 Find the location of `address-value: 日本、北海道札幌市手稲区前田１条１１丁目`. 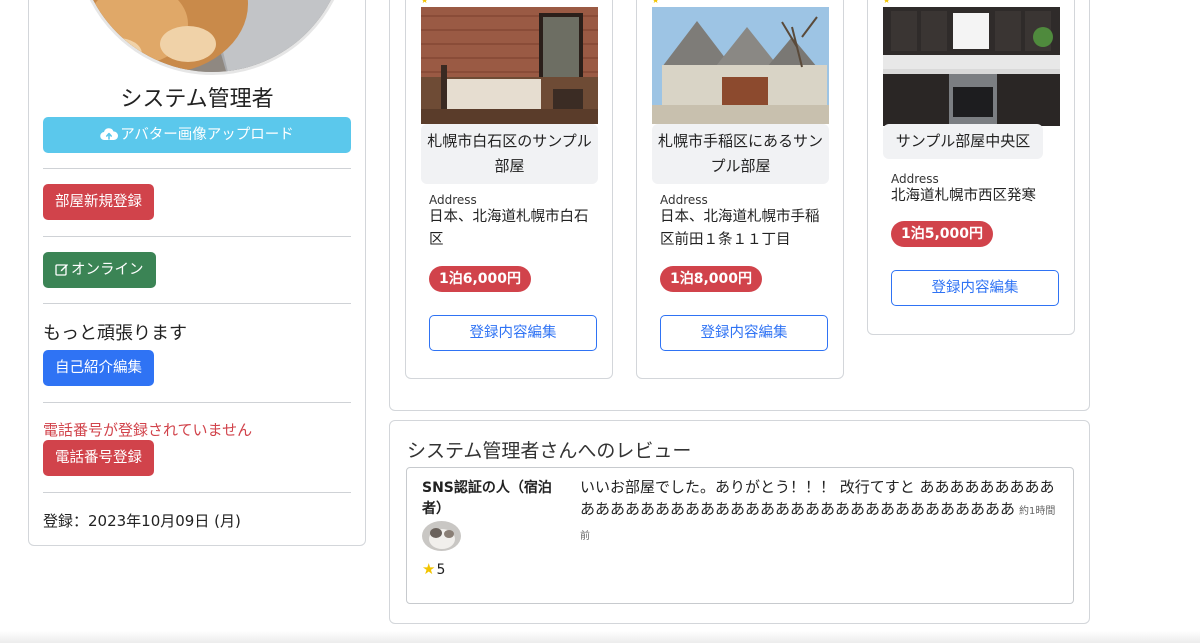

address-value: 日本、北海道札幌市手稲区前田１条１１丁目 is located at coordinates (740, 228).